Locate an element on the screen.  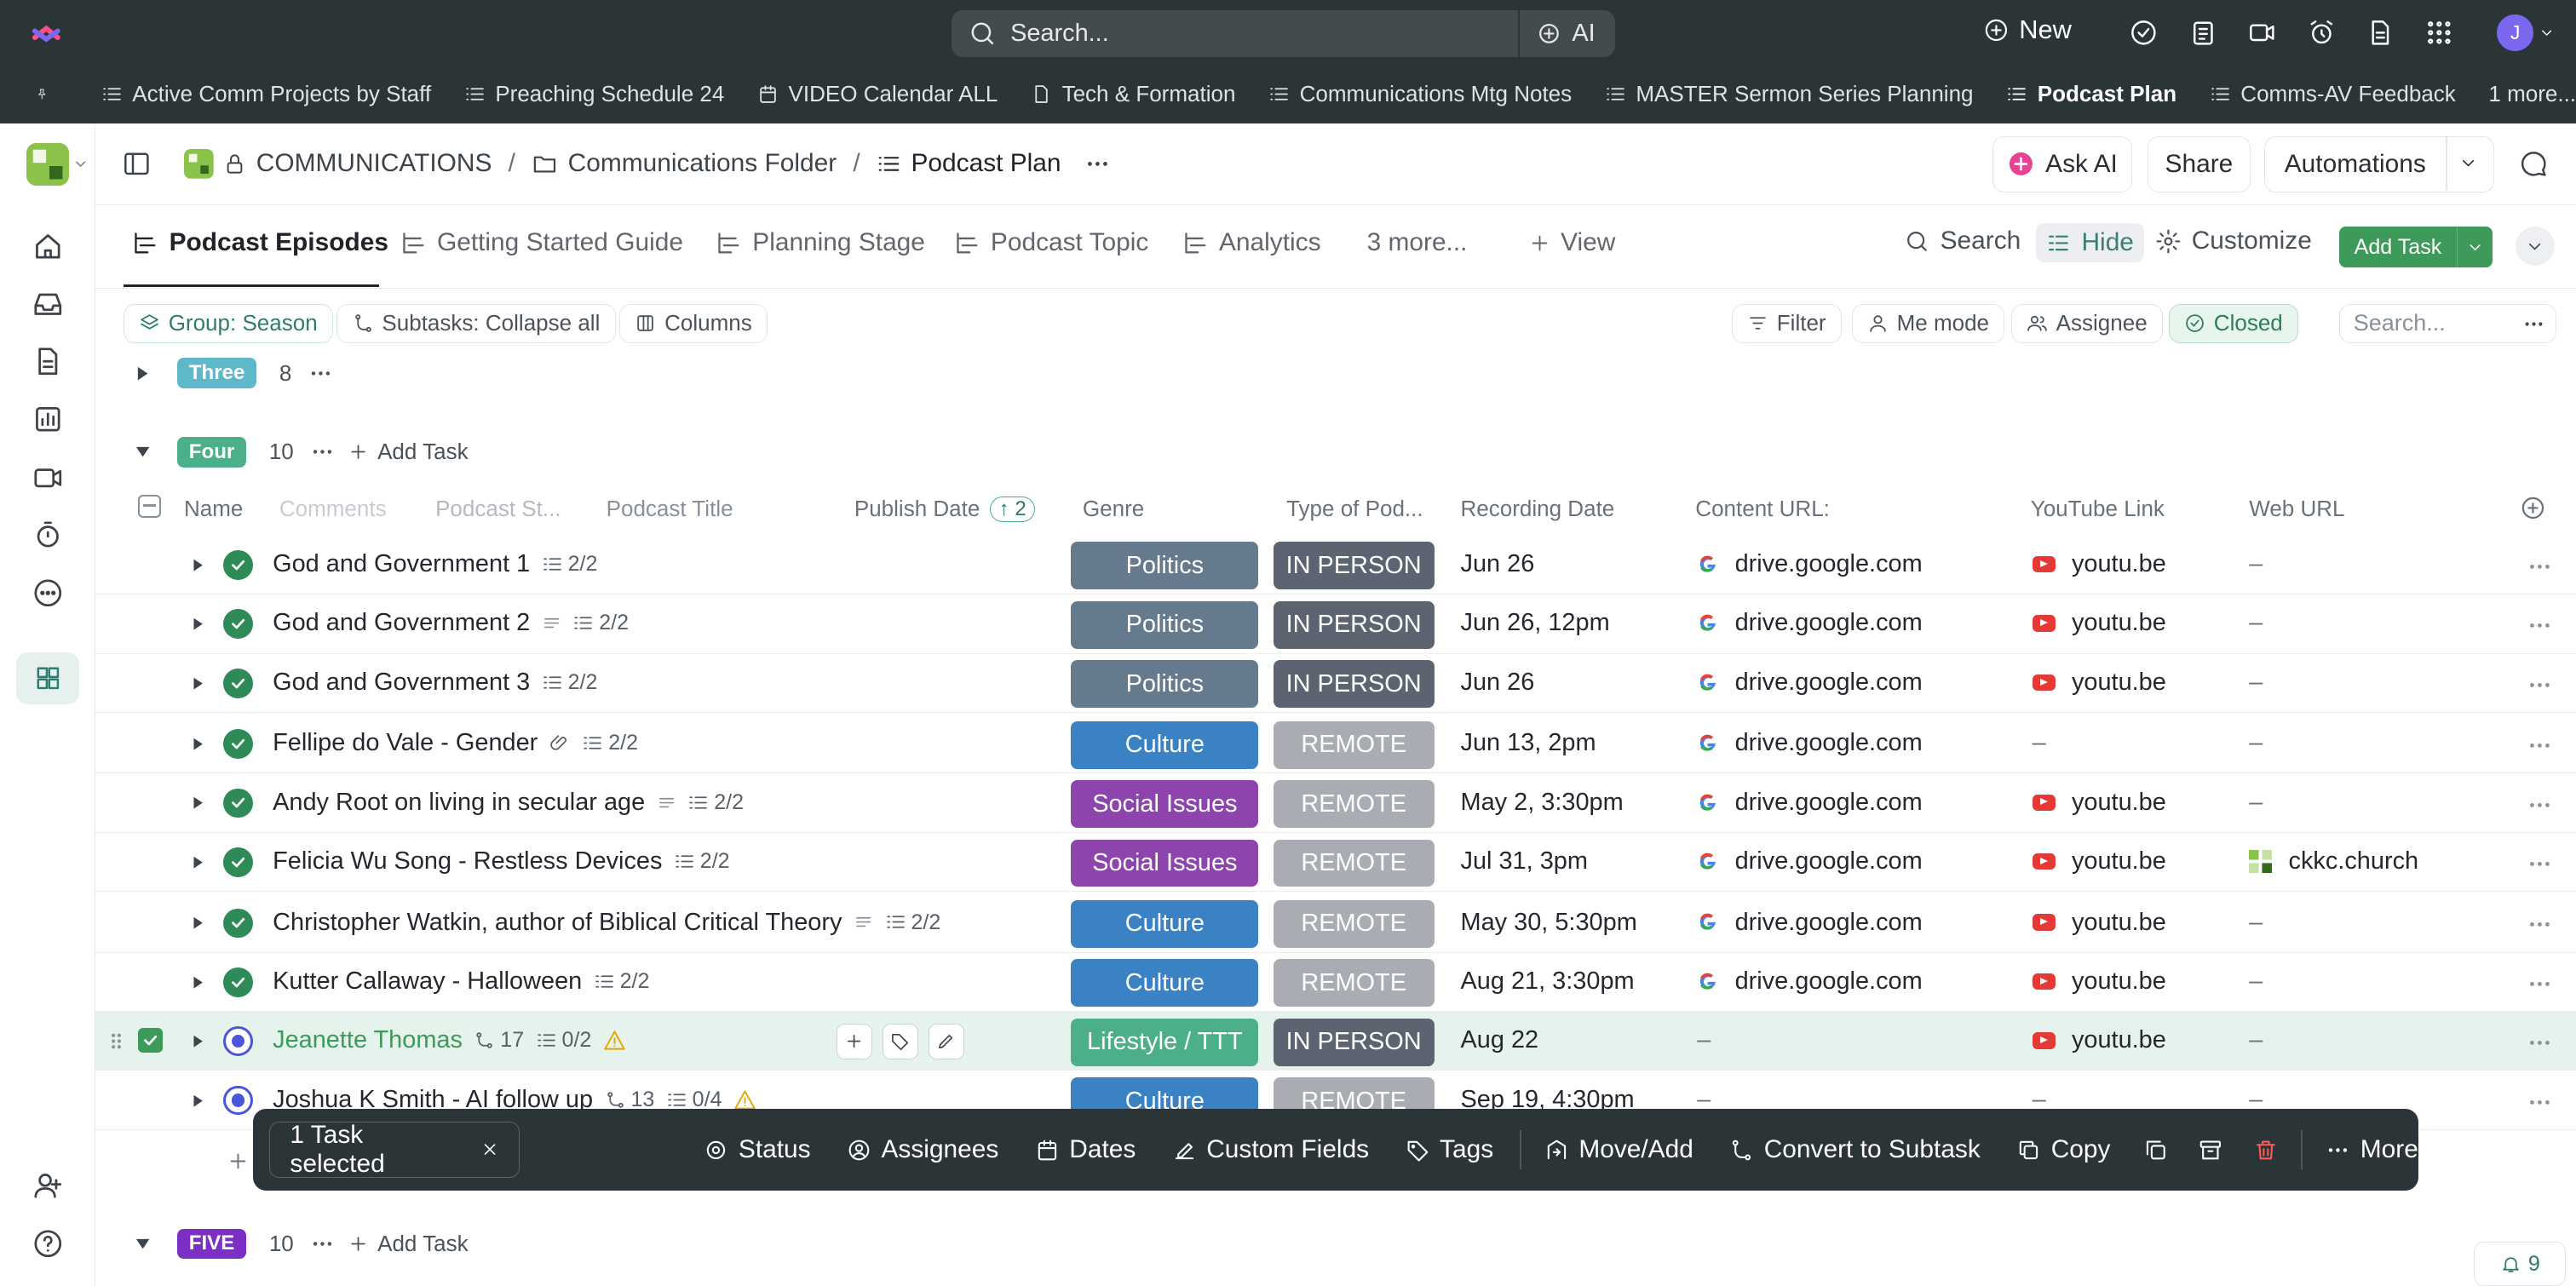
task-name: God and Government 3 is located at coordinates (402, 683).